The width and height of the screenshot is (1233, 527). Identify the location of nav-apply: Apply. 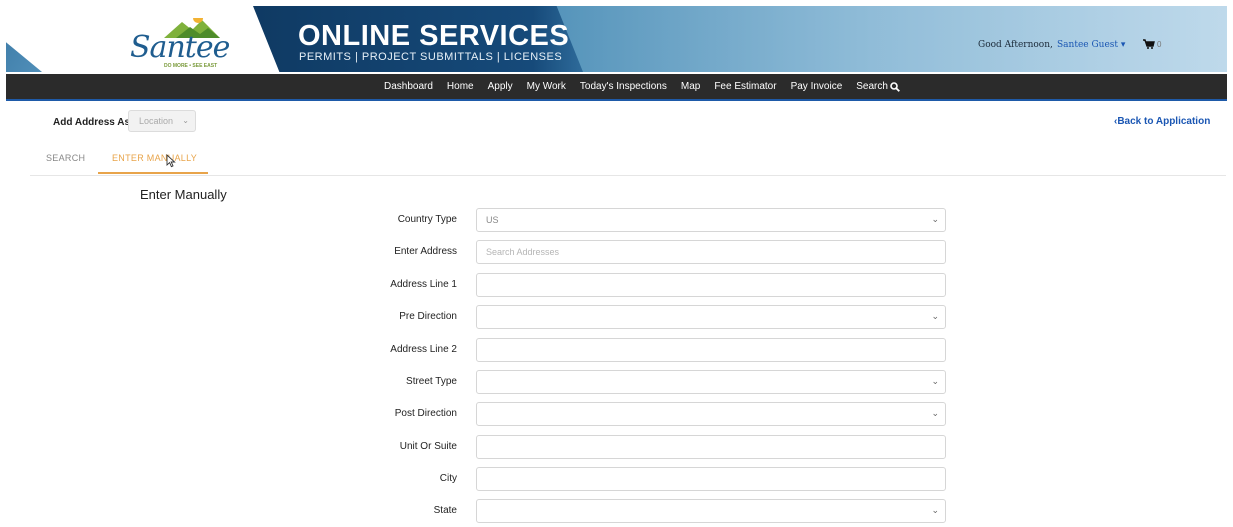
(500, 86).